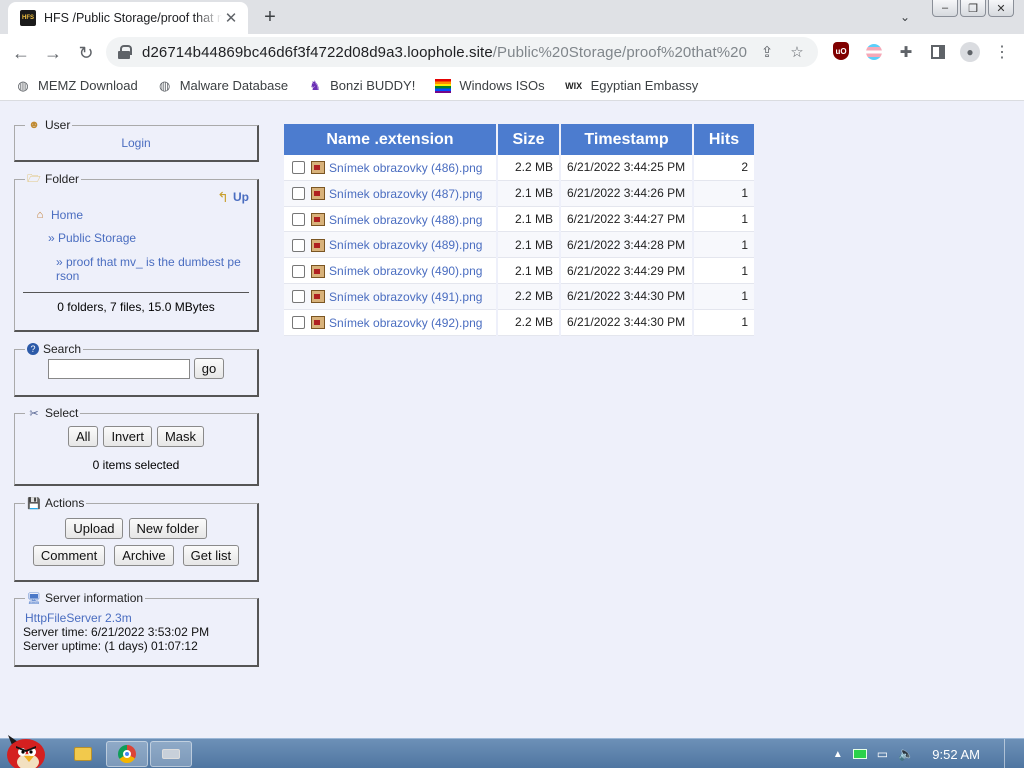  What do you see at coordinates (767, 52) in the screenshot?
I see `share-icon: ⇪` at bounding box center [767, 52].